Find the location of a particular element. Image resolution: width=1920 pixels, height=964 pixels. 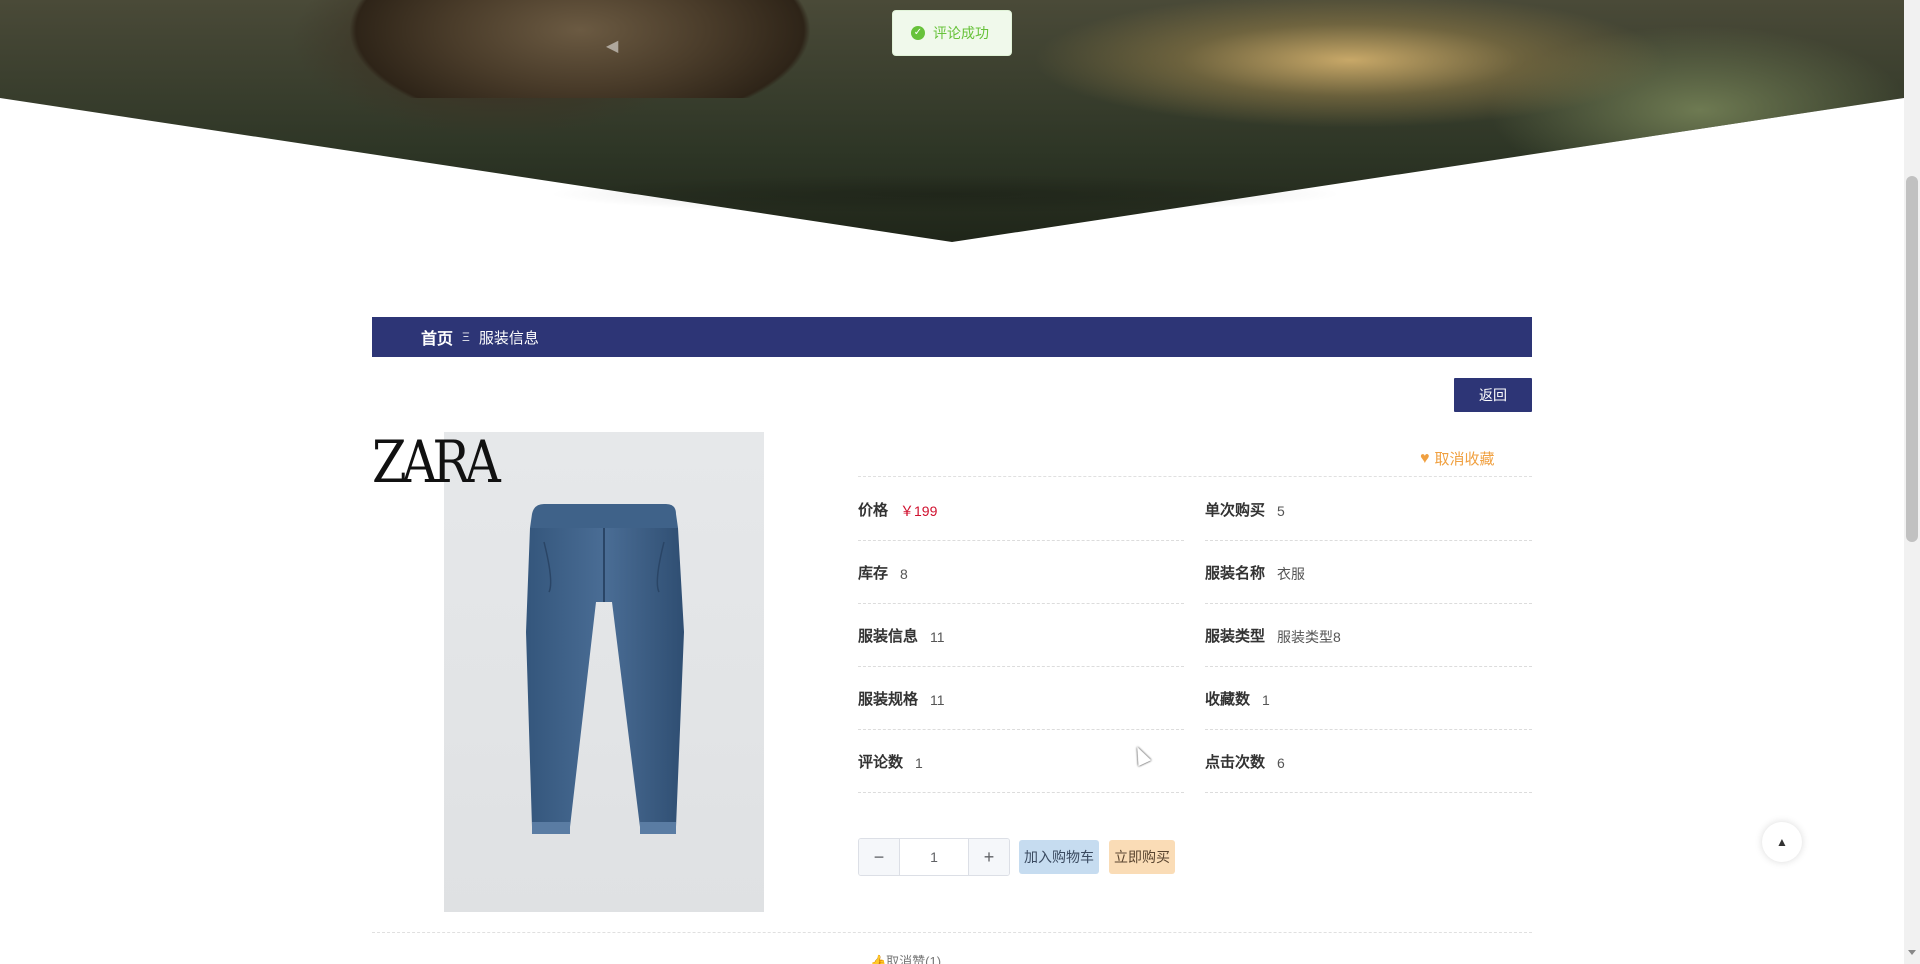

carousel-prev-icon: ◀ is located at coordinates (612, 46).